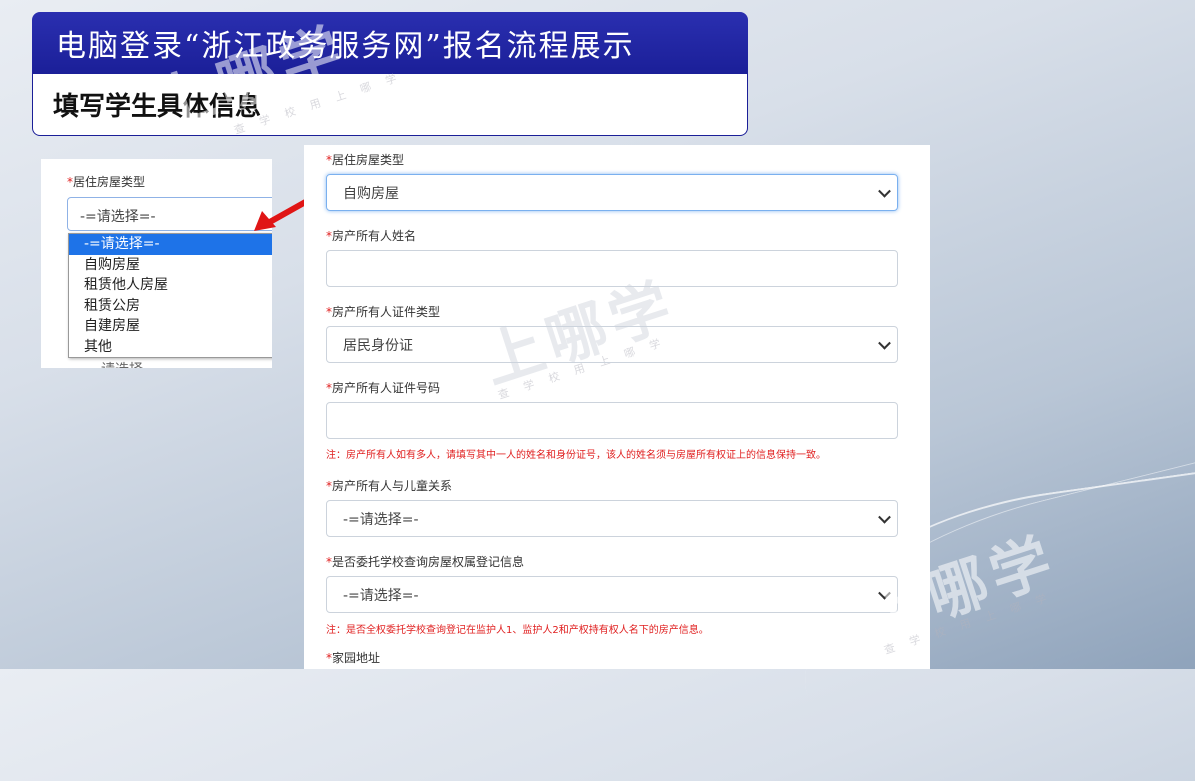 The height and width of the screenshot is (781, 1195). What do you see at coordinates (383, 388) in the screenshot?
I see `field-label: *房产所有人证件号码` at bounding box center [383, 388].